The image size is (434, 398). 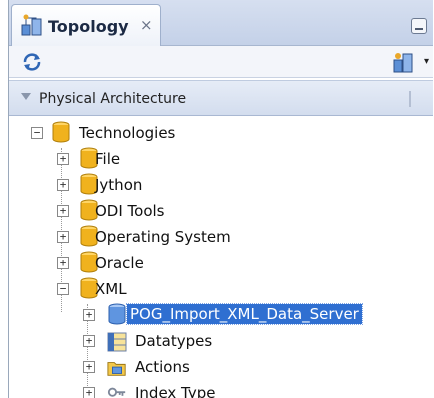 I want to click on topology-icon, so click(x=31, y=25).